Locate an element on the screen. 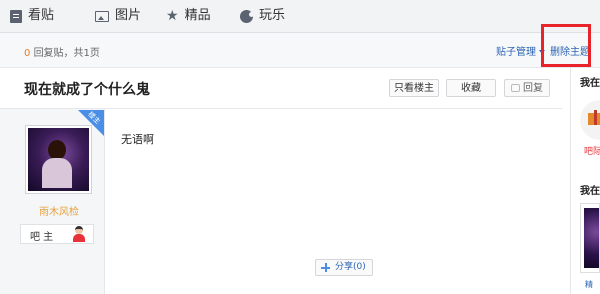 The height and width of the screenshot is (294, 600). highlight-box is located at coordinates (566, 45).